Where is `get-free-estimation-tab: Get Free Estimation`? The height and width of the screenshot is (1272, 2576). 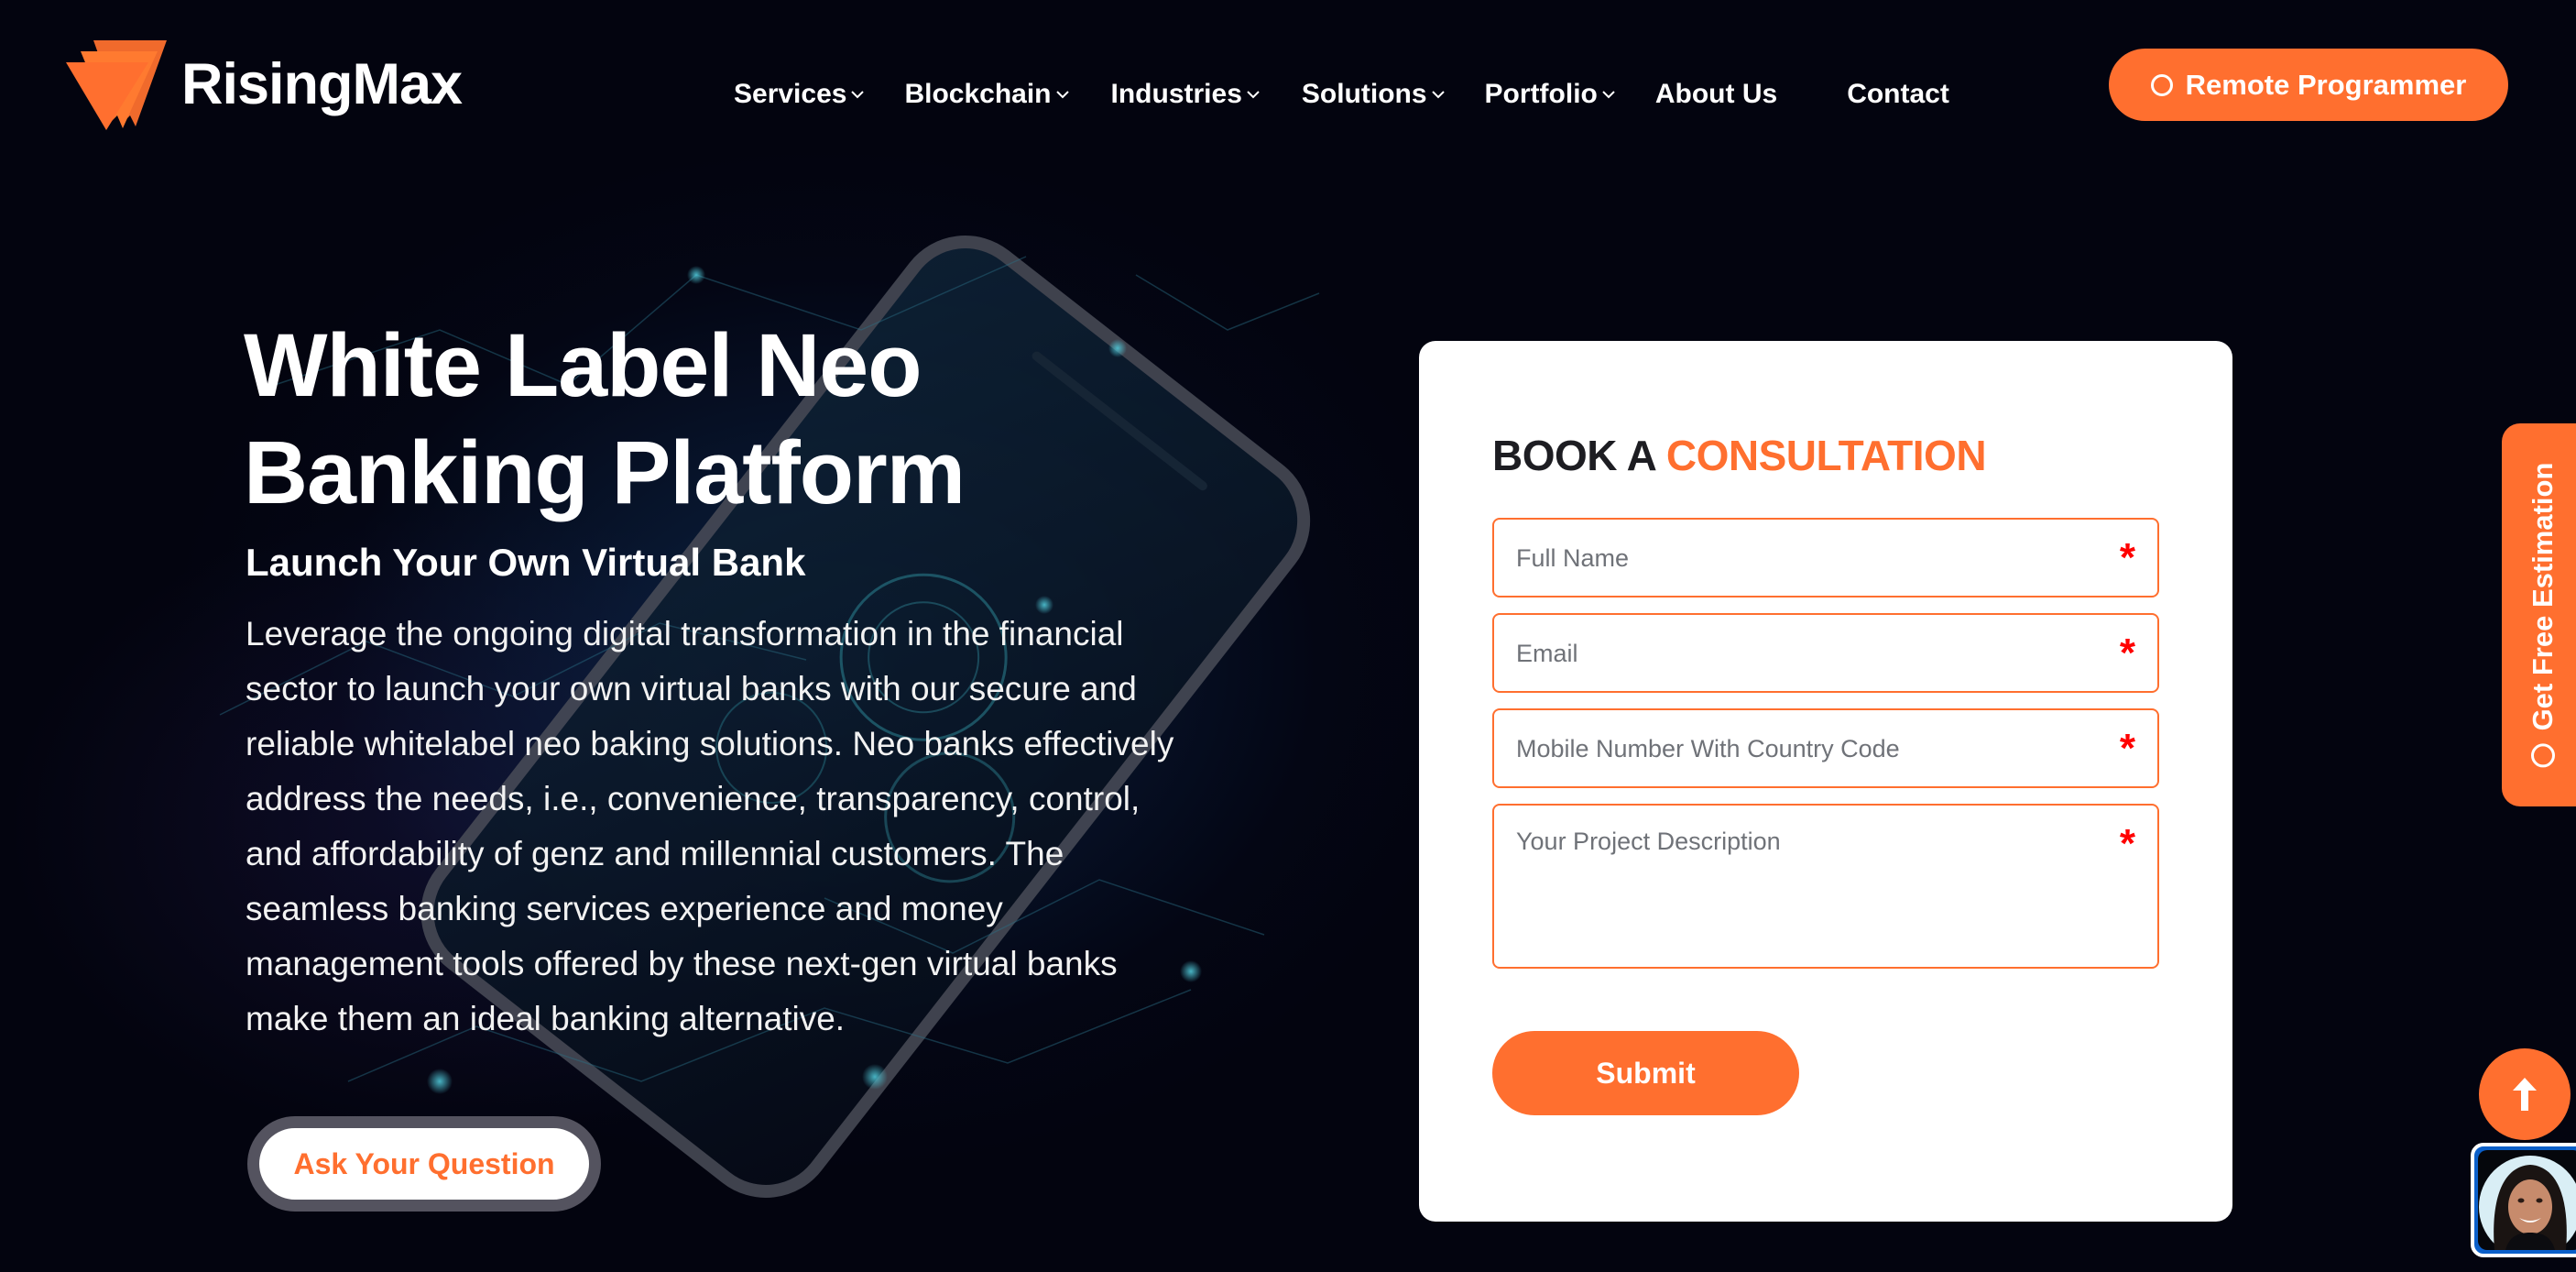 get-free-estimation-tab: Get Free Estimation is located at coordinates (2539, 614).